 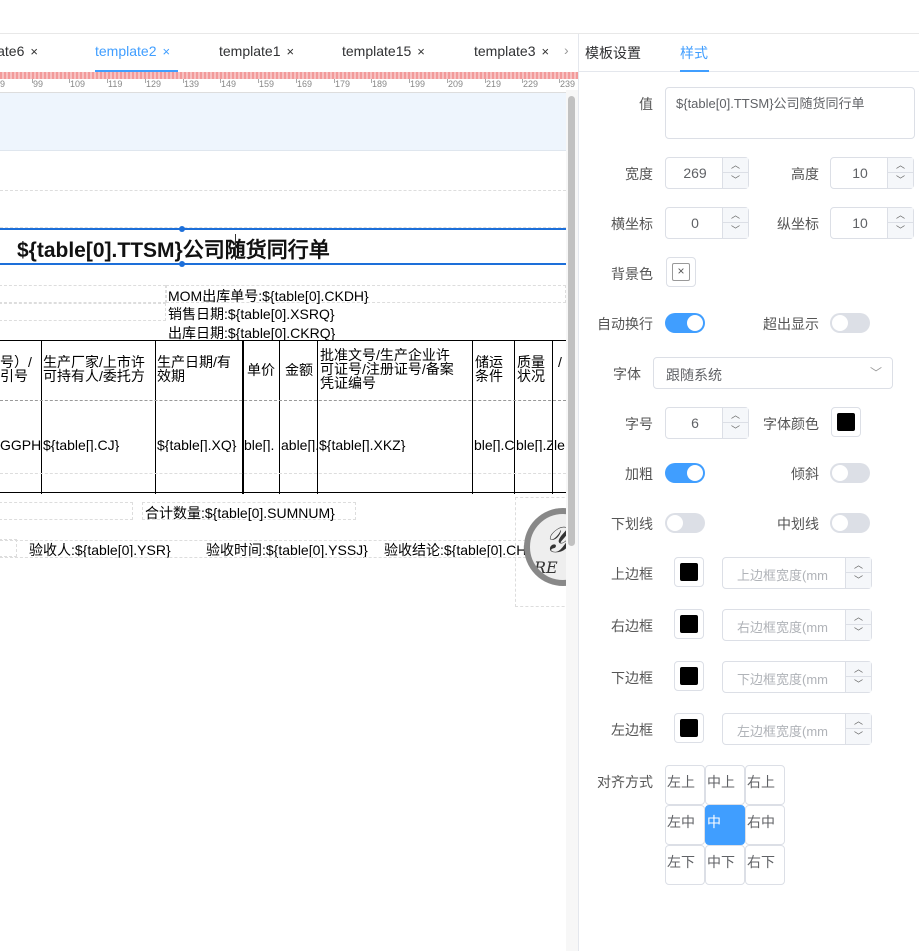 What do you see at coordinates (493, 84) in the screenshot?
I see `ruler-tick: 219` at bounding box center [493, 84].